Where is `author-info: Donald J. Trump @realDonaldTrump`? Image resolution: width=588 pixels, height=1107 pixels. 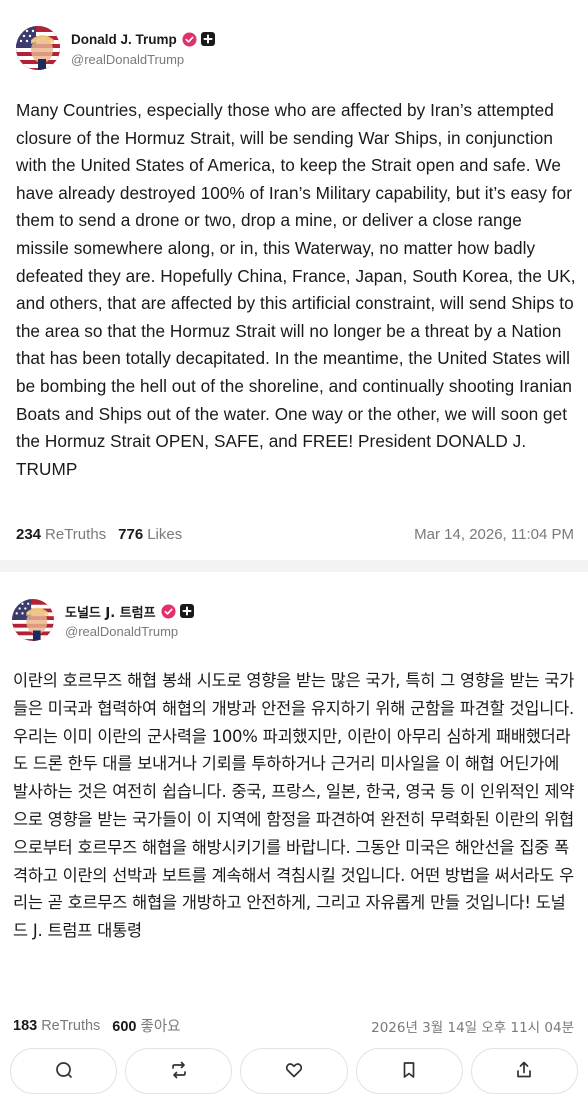
author-info: Donald J. Trump @realDonaldTrump is located at coordinates (143, 48).